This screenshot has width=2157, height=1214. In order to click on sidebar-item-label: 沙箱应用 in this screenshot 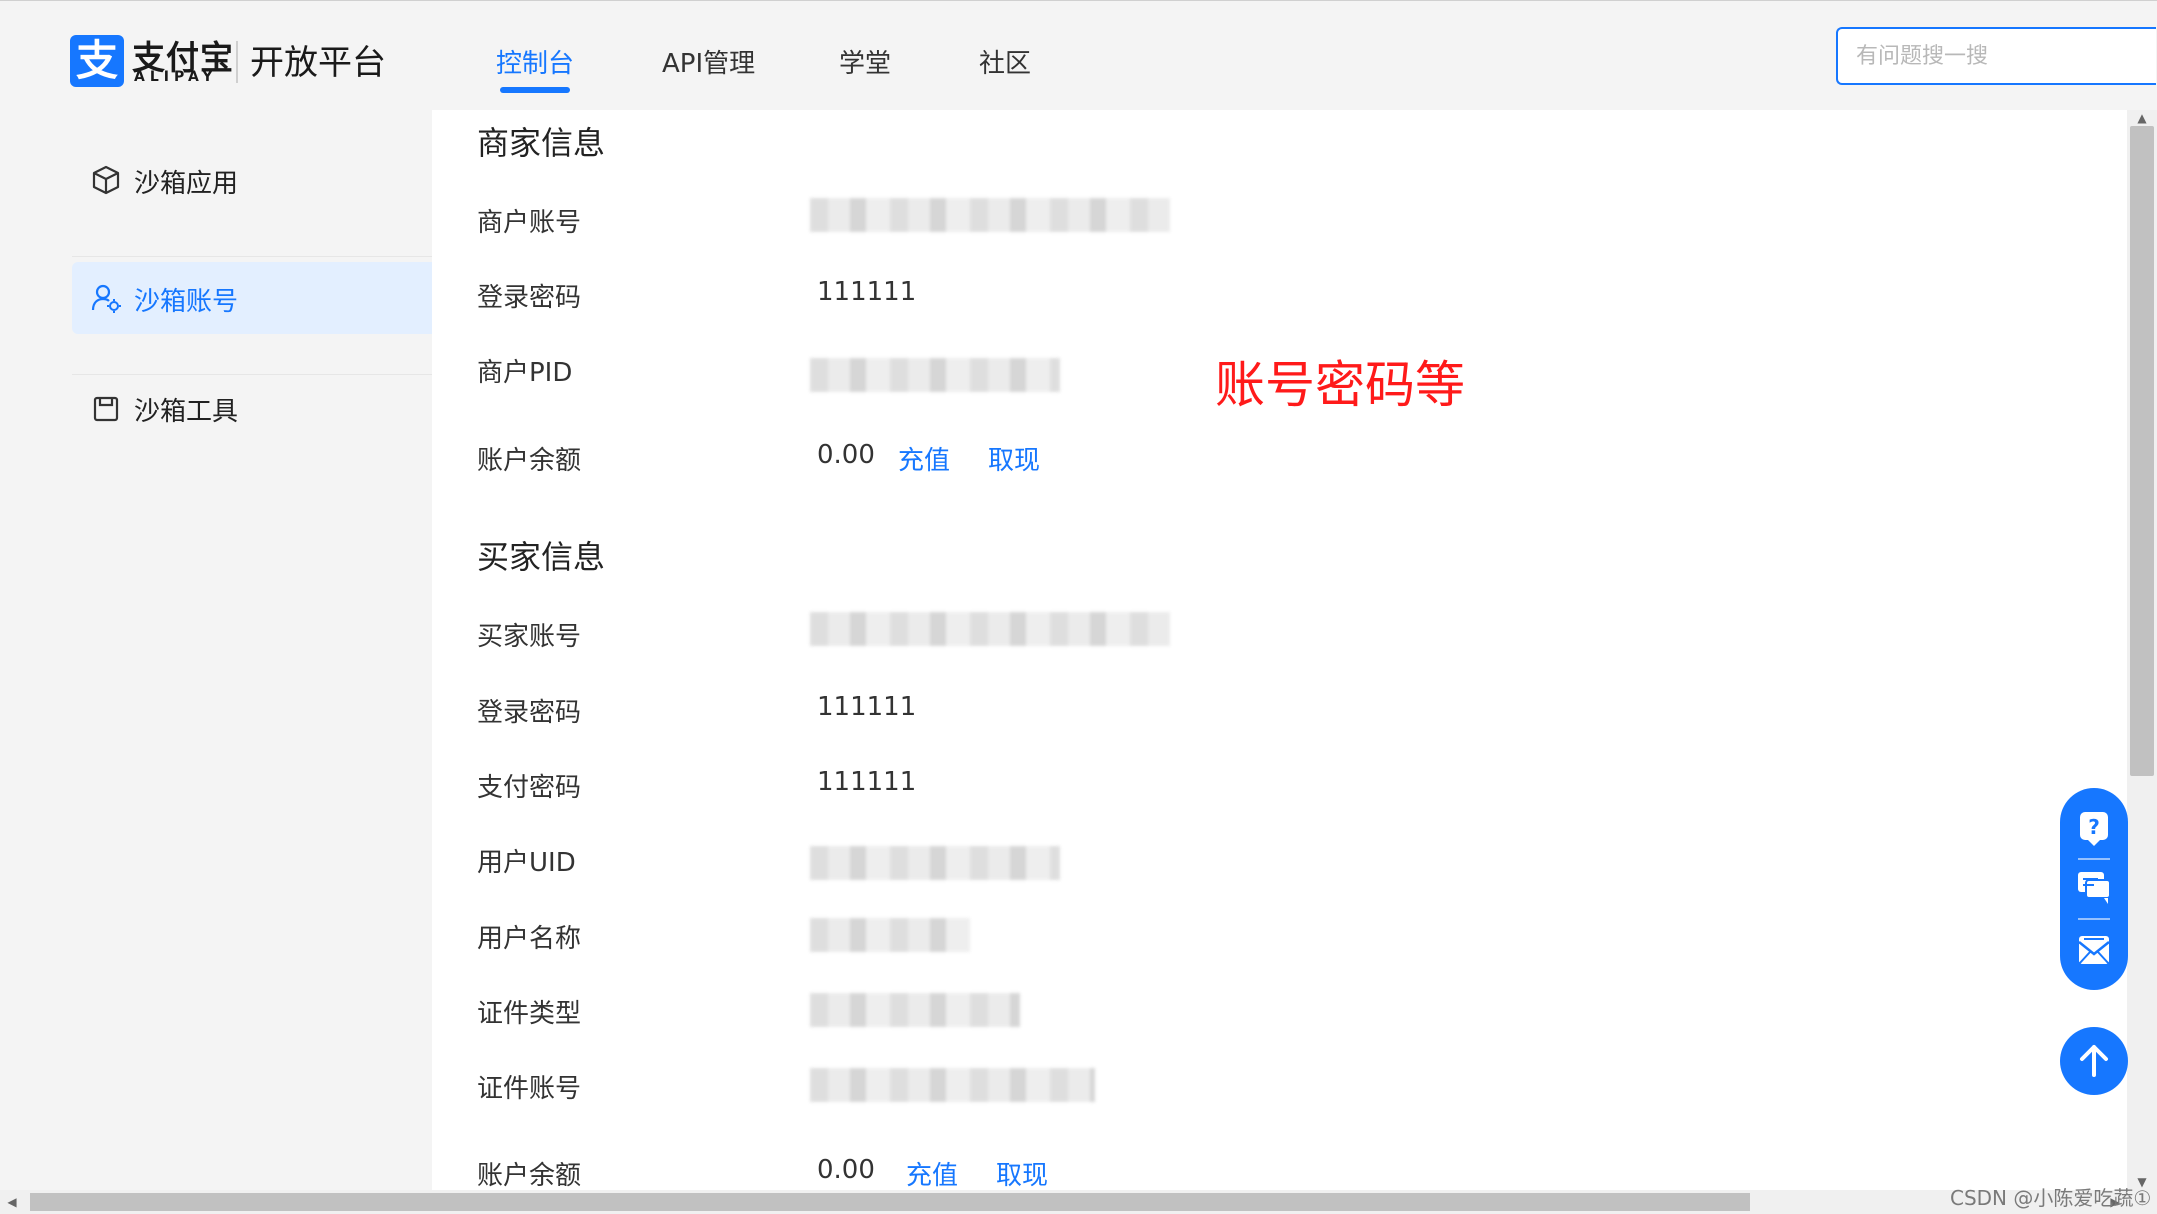, I will do `click(186, 184)`.